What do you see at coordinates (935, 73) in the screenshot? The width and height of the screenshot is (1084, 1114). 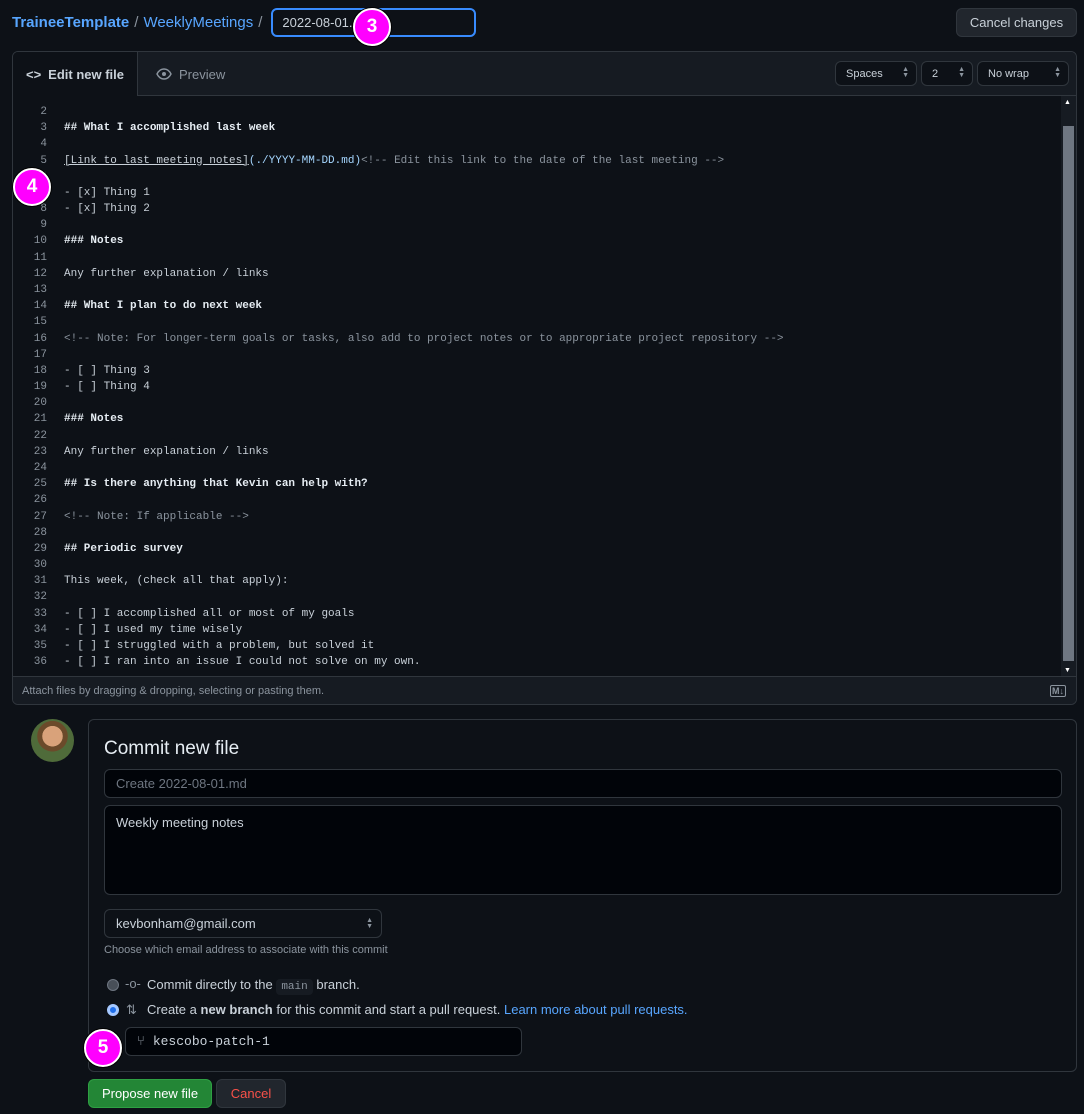 I see `indent-size-value: 2` at bounding box center [935, 73].